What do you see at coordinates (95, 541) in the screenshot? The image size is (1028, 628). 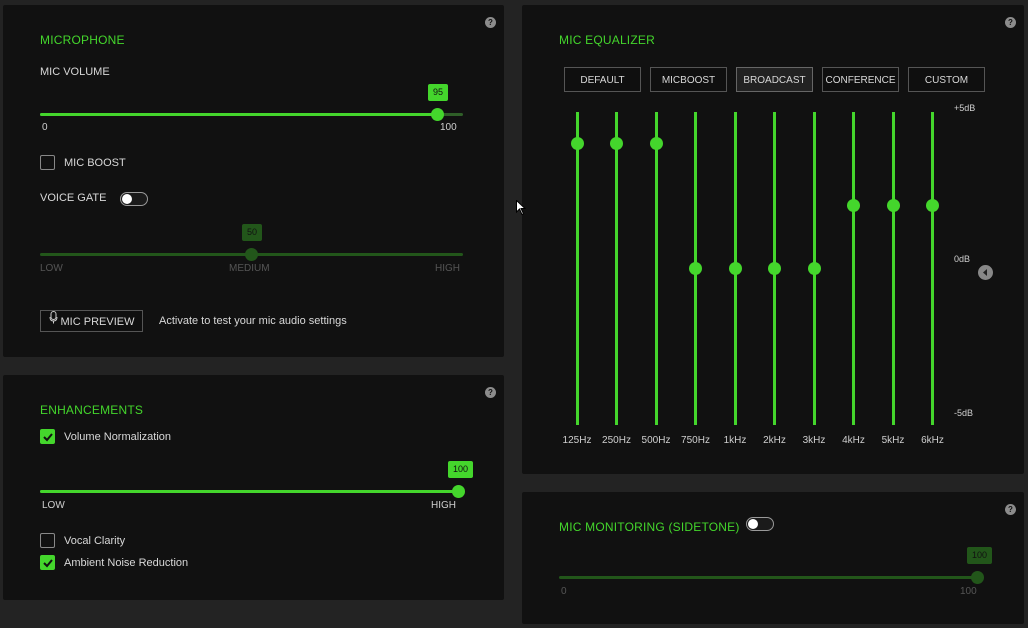 I see `vocal-clarity-label: Vocal Clarity` at bounding box center [95, 541].